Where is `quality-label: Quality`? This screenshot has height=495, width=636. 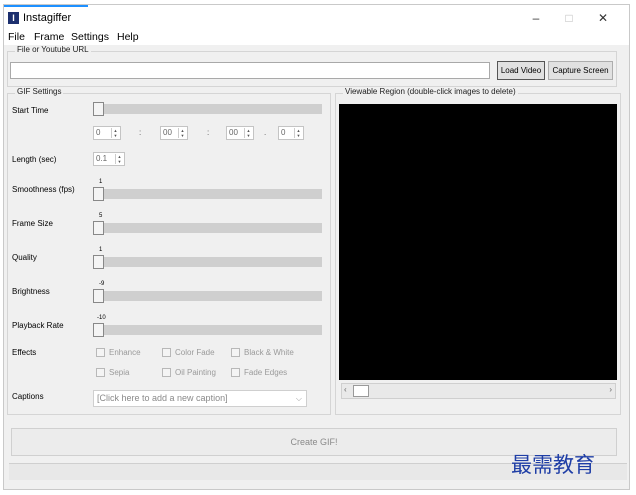 quality-label: Quality is located at coordinates (24, 257).